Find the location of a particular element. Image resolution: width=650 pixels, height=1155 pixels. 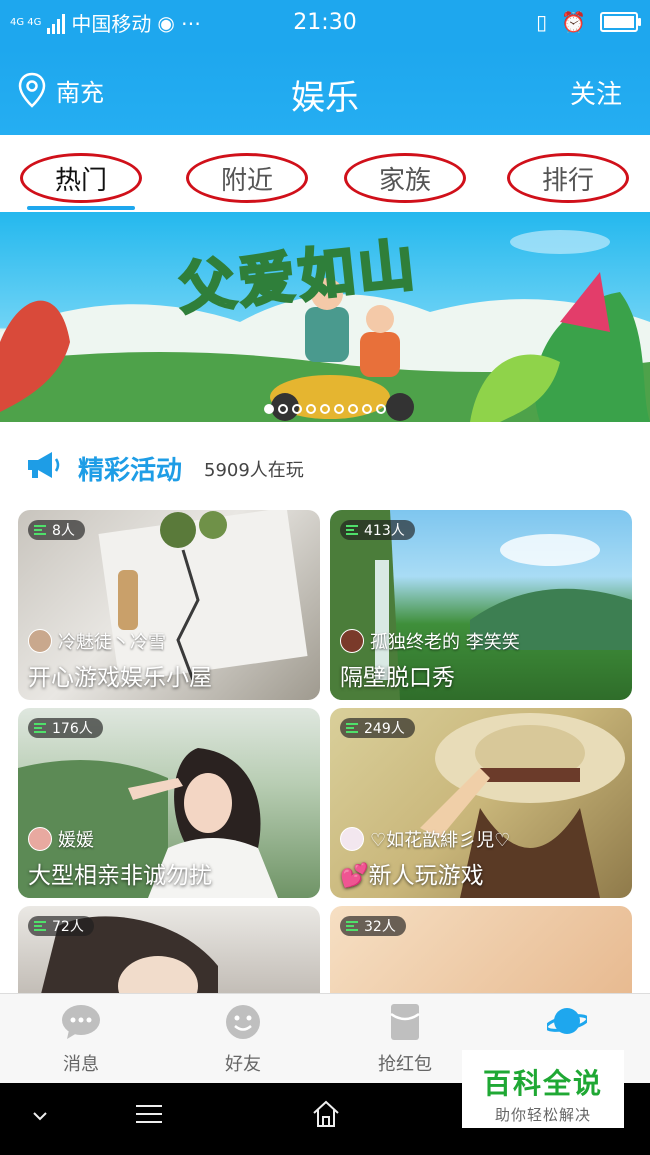

host-name: 媛媛 is located at coordinates (76, 840).